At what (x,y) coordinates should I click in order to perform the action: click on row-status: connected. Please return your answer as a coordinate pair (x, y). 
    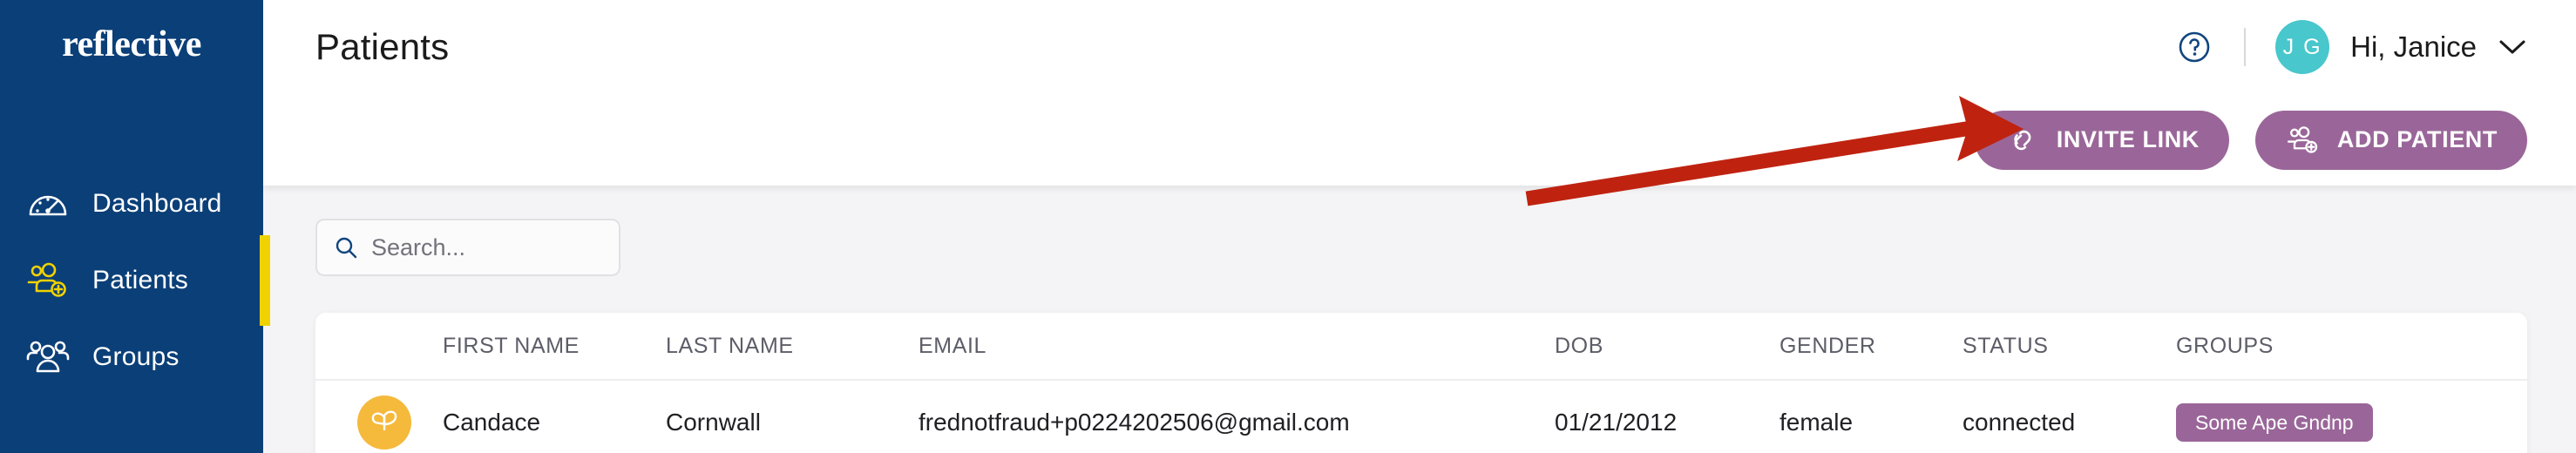
    Looking at the image, I should click on (2020, 423).